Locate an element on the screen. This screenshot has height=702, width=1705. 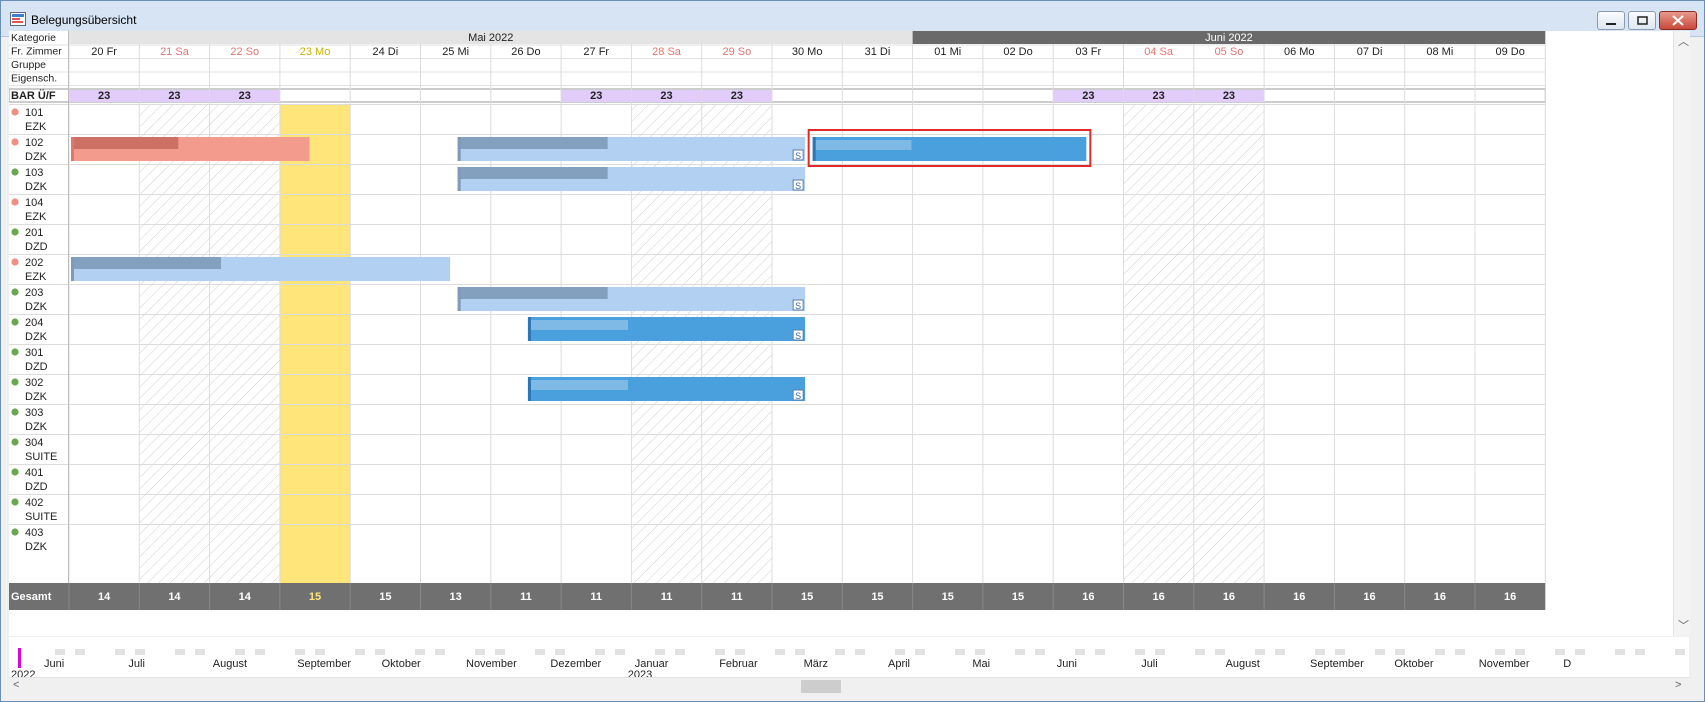
close-button is located at coordinates (1678, 20).